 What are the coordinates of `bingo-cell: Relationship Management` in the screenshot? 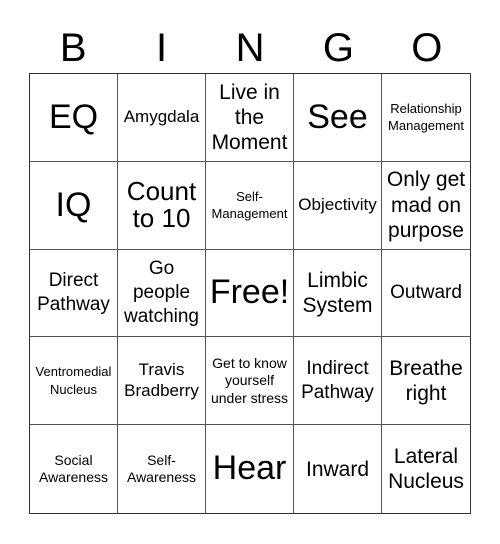 It's located at (426, 118).